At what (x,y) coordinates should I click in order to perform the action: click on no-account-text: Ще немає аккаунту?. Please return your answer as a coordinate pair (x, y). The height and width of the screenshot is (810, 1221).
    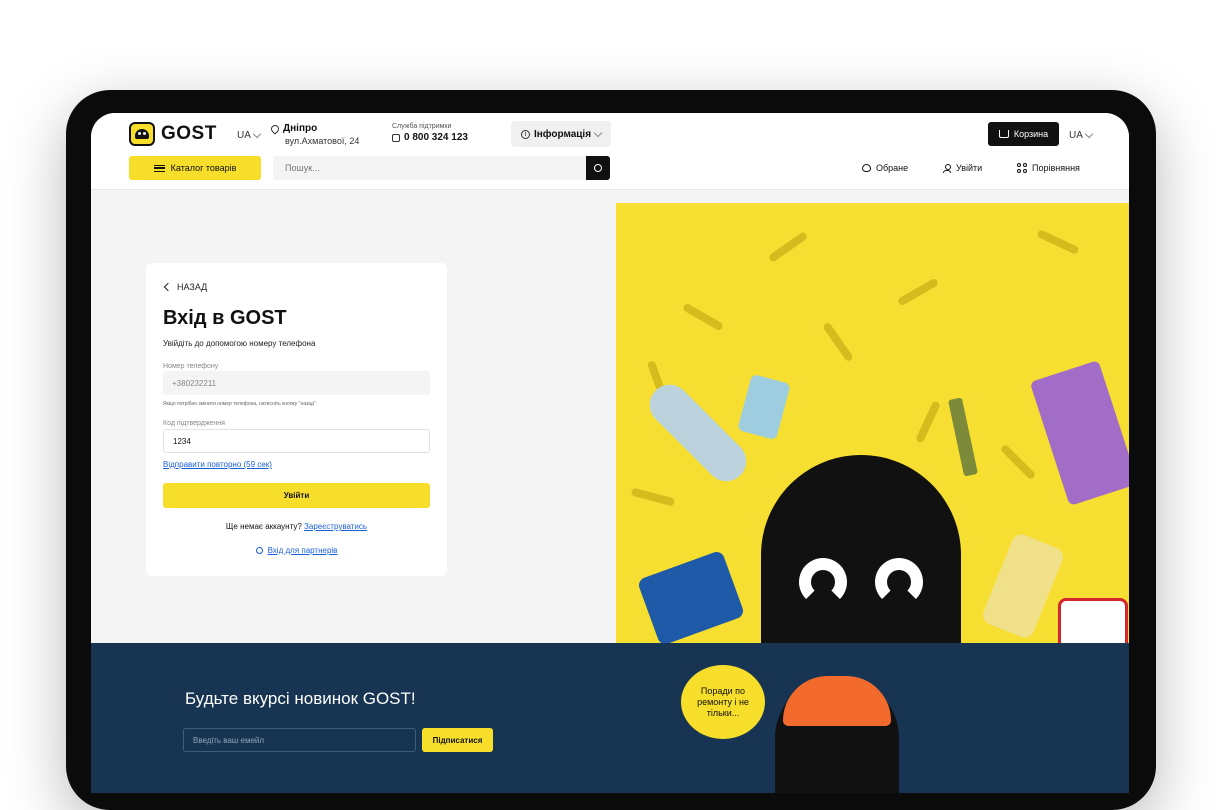
    Looking at the image, I should click on (263, 526).